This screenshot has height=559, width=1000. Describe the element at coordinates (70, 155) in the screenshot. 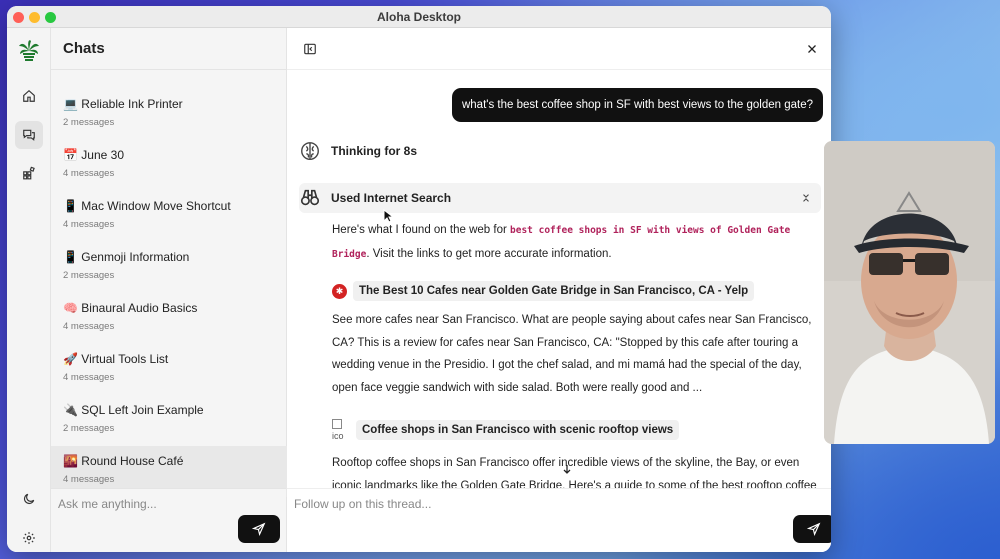

I see `chat-emoji: 📅` at that location.